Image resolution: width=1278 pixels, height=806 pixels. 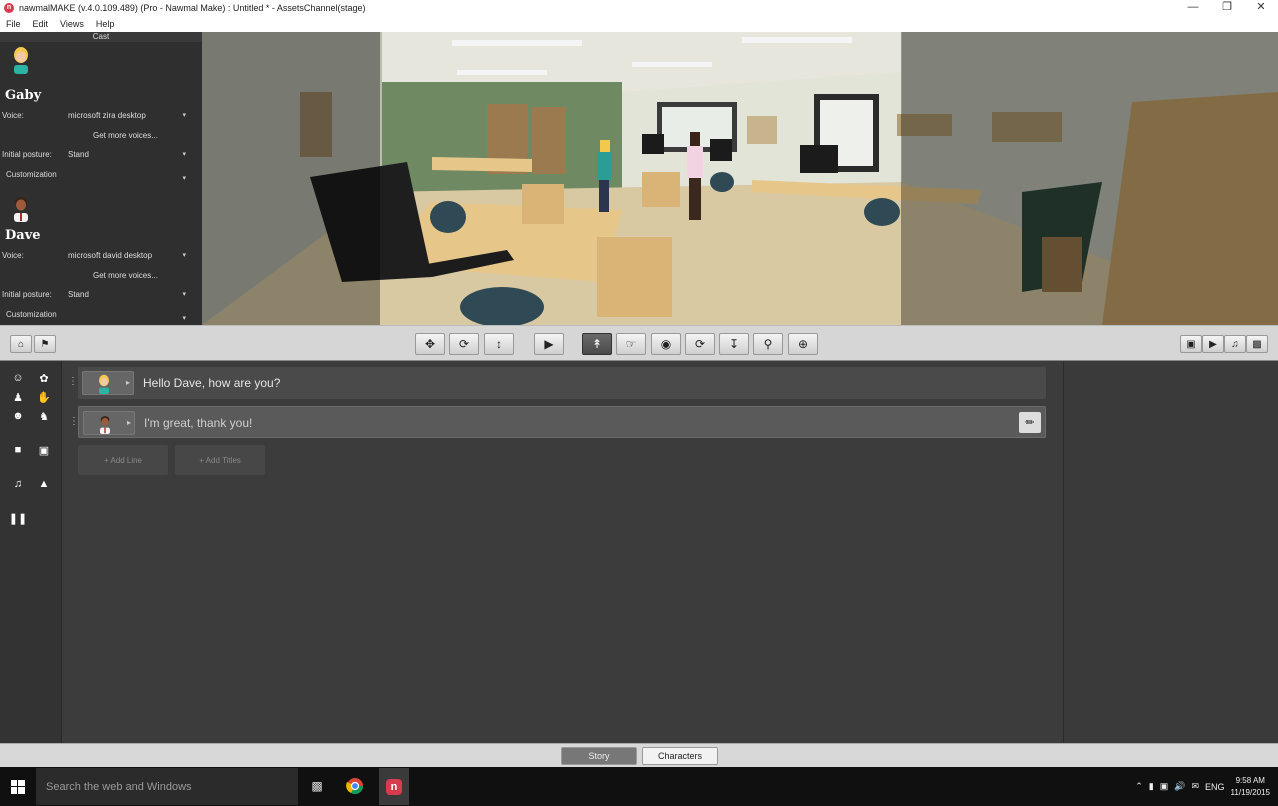 I want to click on face-icon: ☺, so click(x=18, y=378).